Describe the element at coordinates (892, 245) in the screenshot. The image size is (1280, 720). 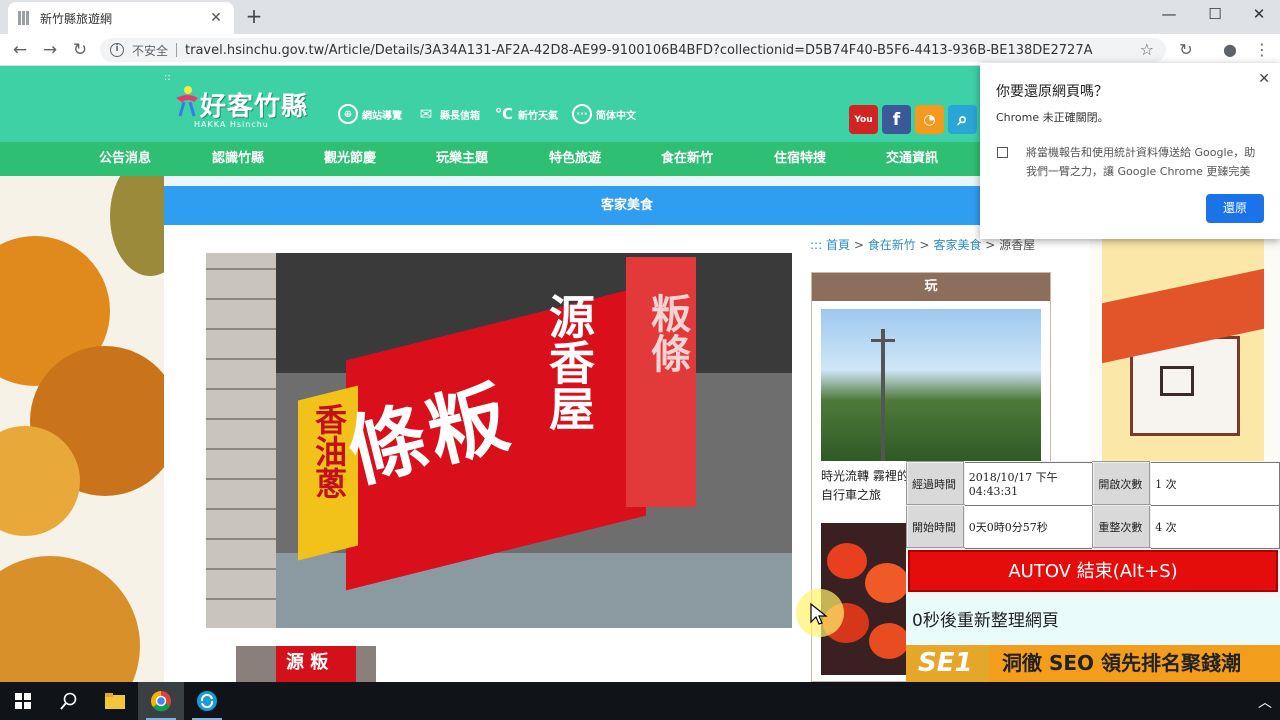
I see `breadcrumb-food: 食在新竹` at that location.